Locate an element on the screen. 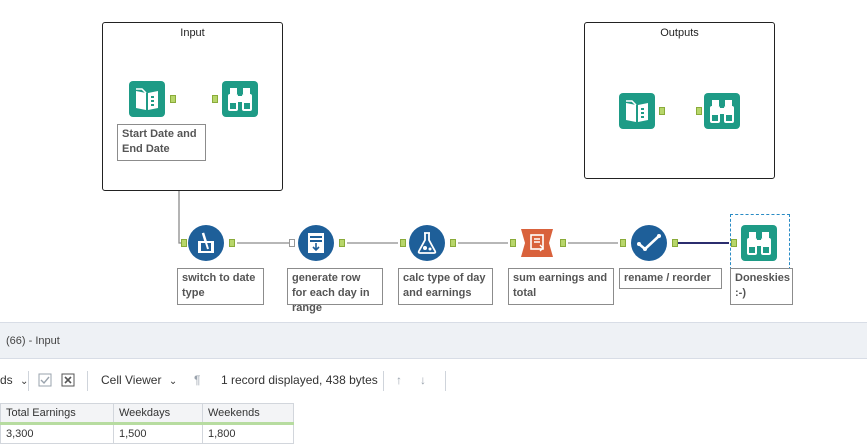 The width and height of the screenshot is (867, 446). outputs-container: Outputs is located at coordinates (679, 100).